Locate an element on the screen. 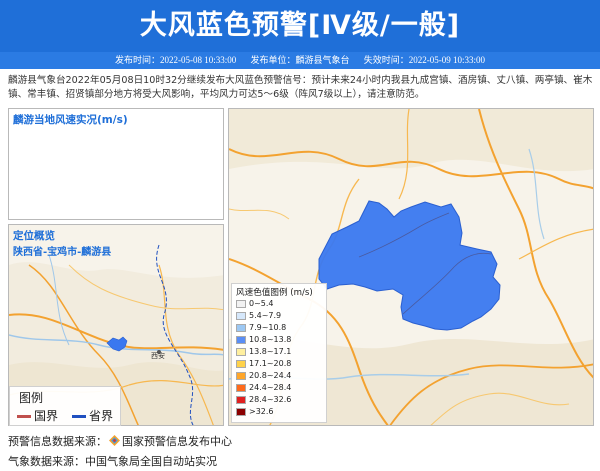 The image size is (600, 471). published-time: 发布时间：2022-05-08 10:33:00 is located at coordinates (175, 60).